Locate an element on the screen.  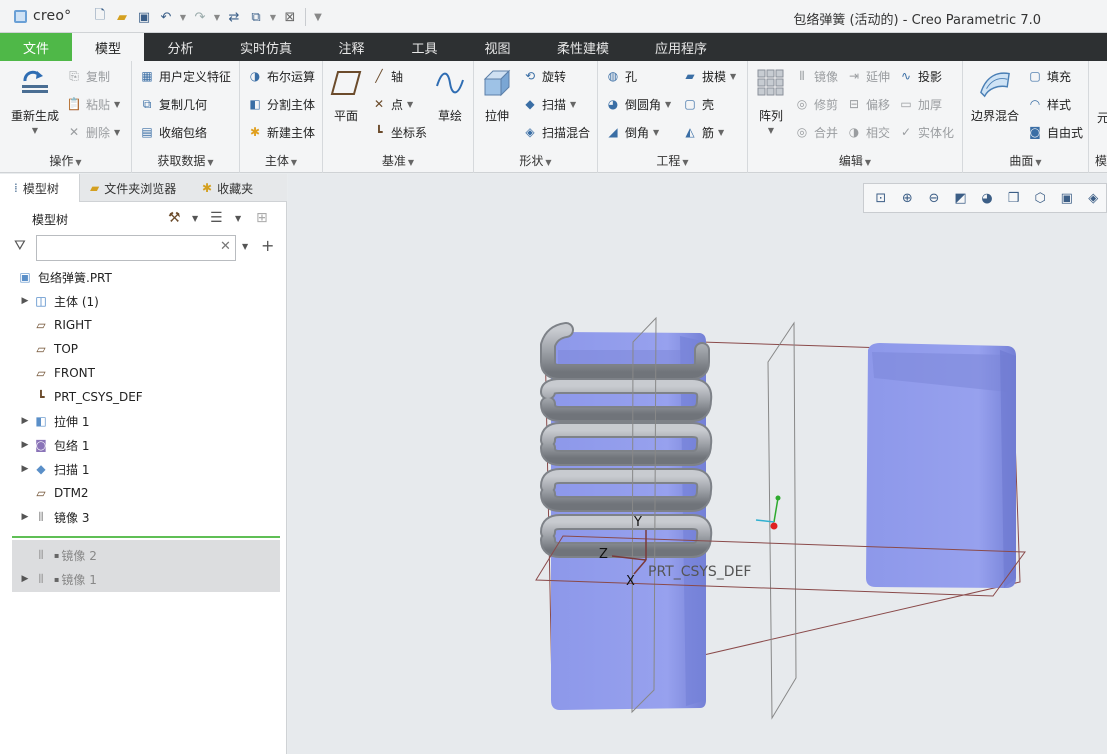
close-window-icon: ⊠ is located at coordinates (290, 17).